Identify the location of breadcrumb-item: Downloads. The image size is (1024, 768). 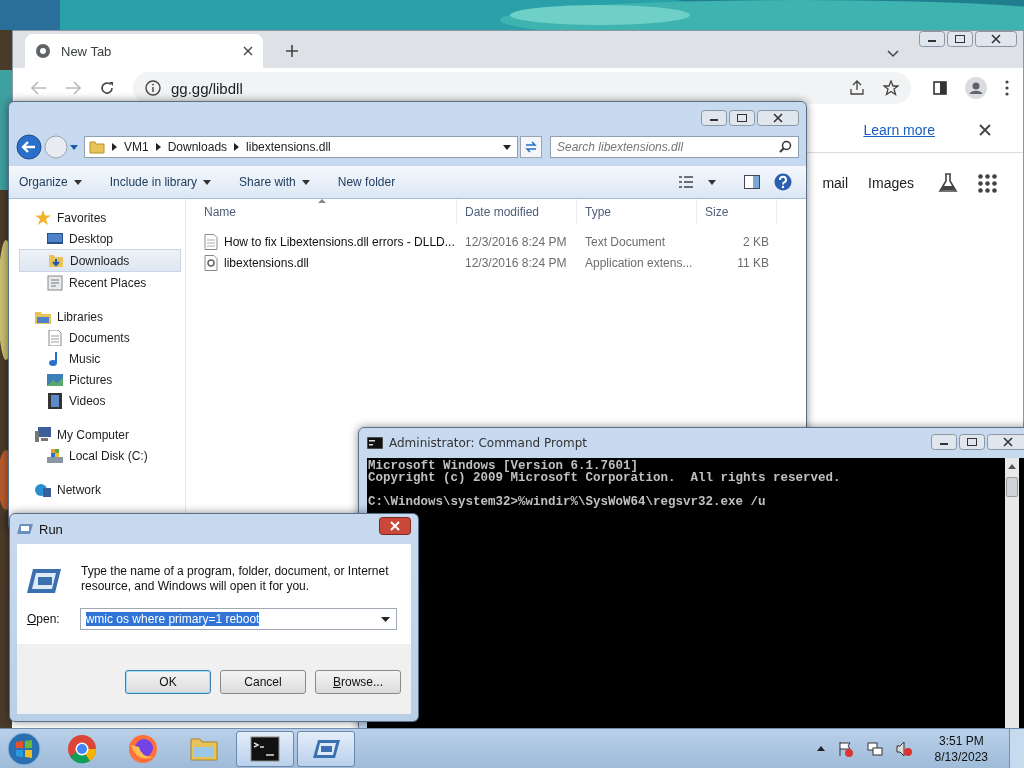
(197, 147).